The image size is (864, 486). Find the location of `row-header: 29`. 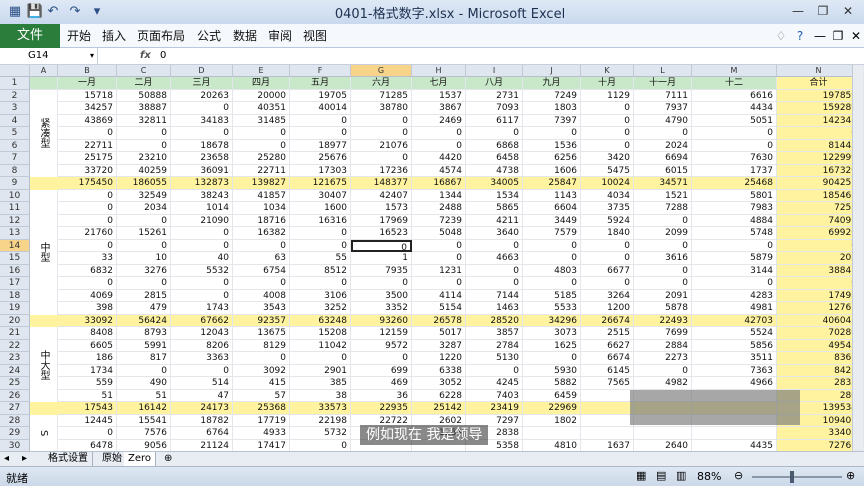

row-header: 29 is located at coordinates (15, 433).